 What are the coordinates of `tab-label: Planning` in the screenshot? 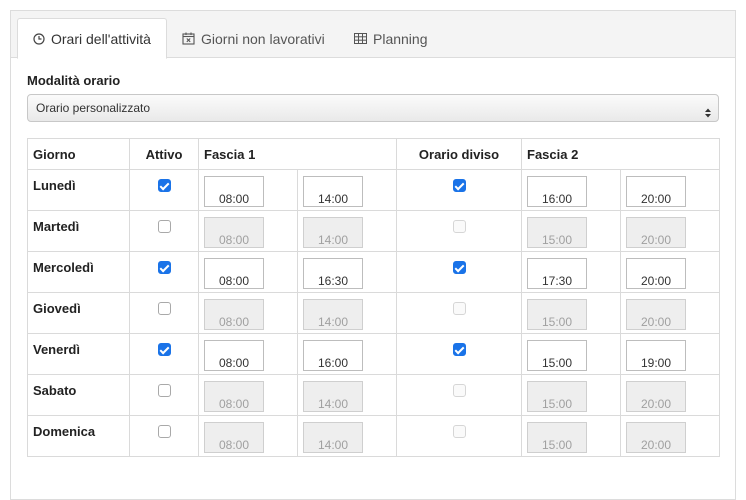 It's located at (400, 38).